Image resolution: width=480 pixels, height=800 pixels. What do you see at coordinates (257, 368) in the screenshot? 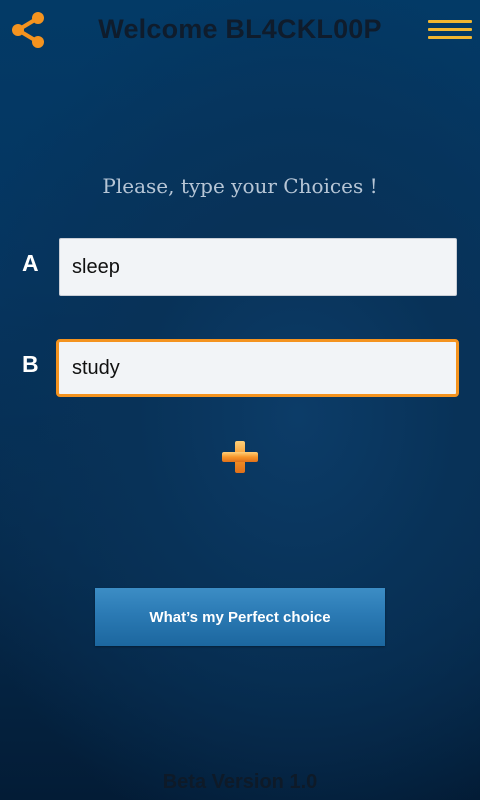
I see `choice-b-input` at bounding box center [257, 368].